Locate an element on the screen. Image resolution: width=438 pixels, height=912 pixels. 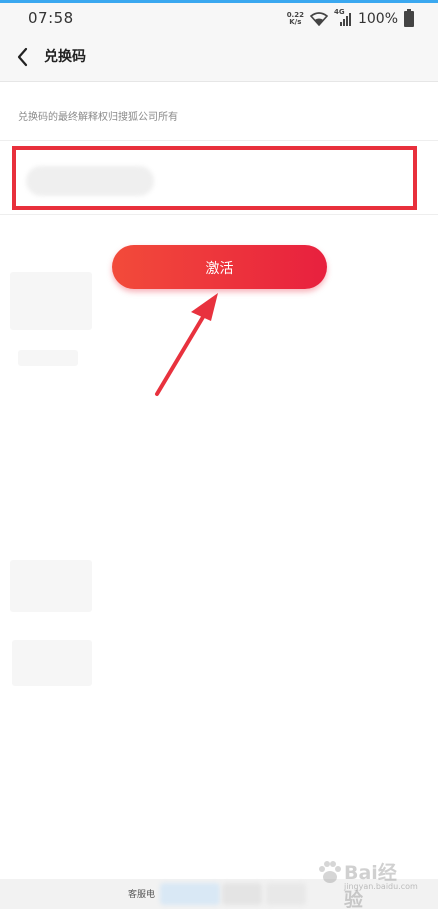
status-time: 07:58 is located at coordinates (51, 18).